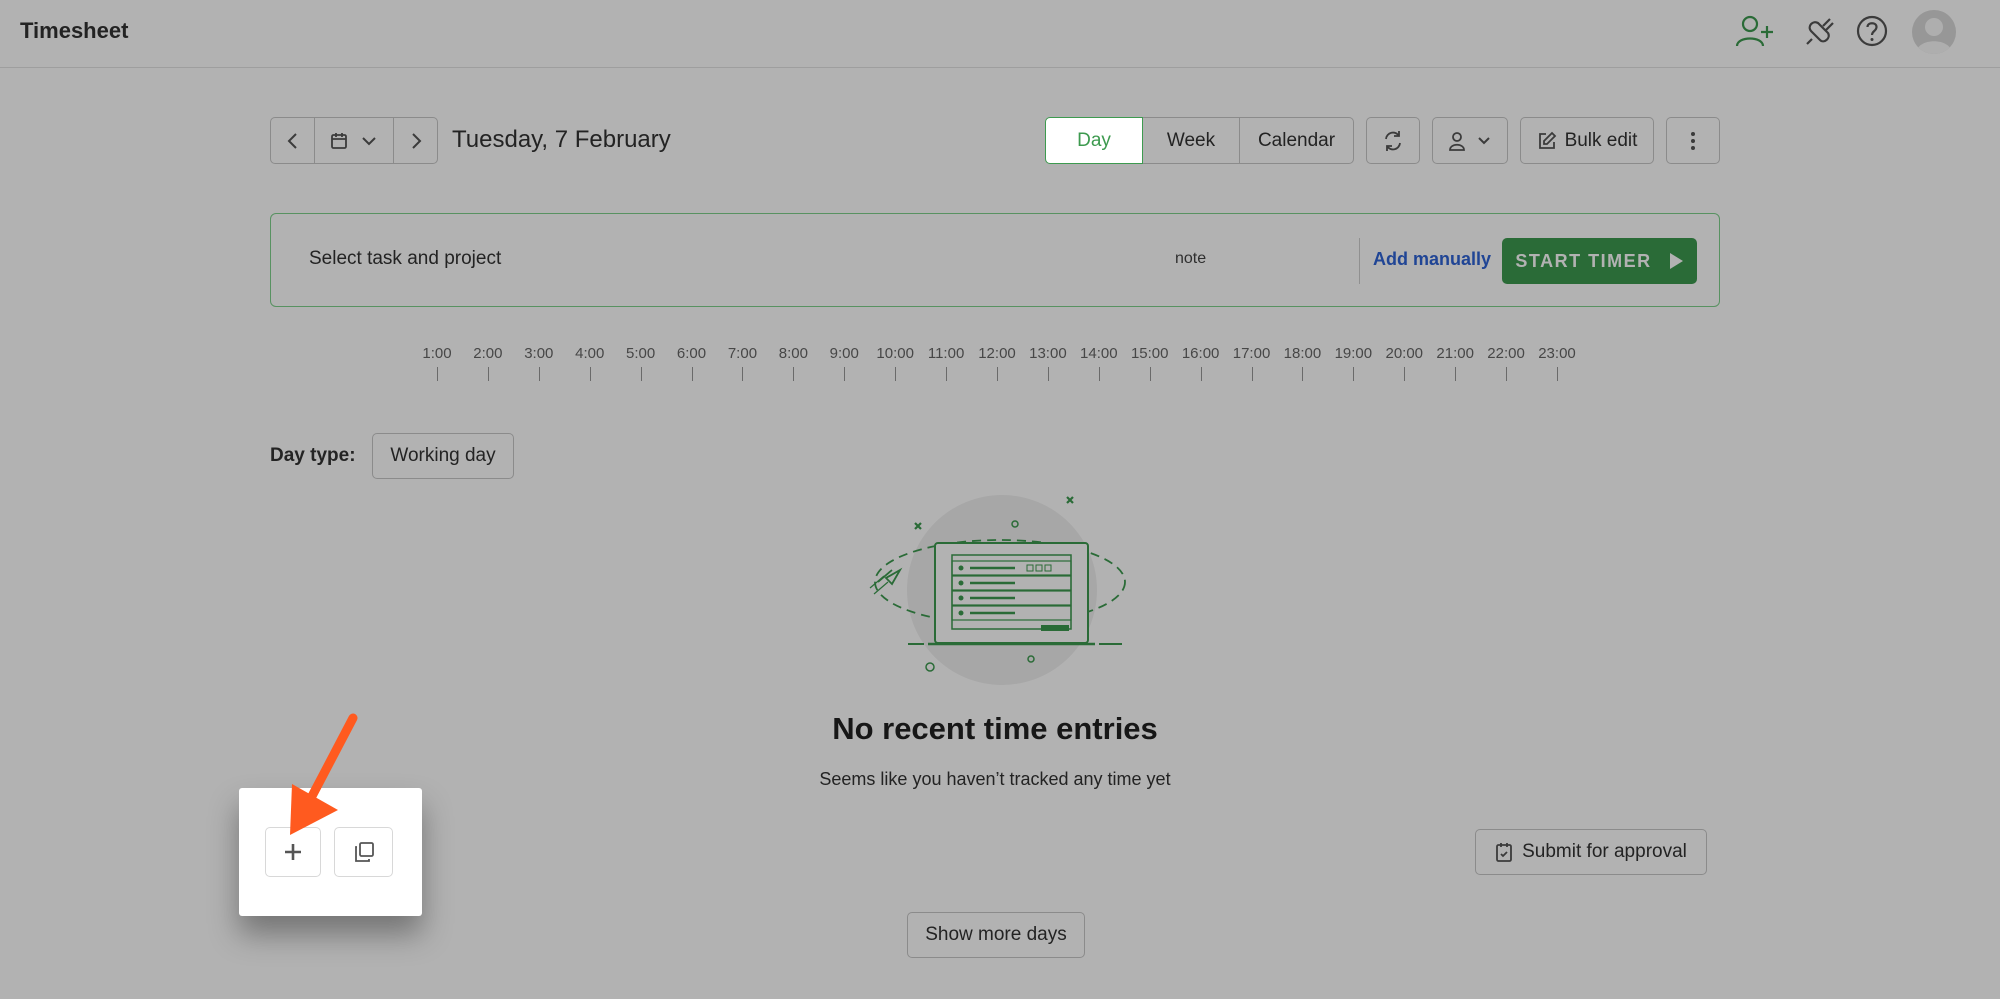  I want to click on tab-day: Day, so click(1094, 140).